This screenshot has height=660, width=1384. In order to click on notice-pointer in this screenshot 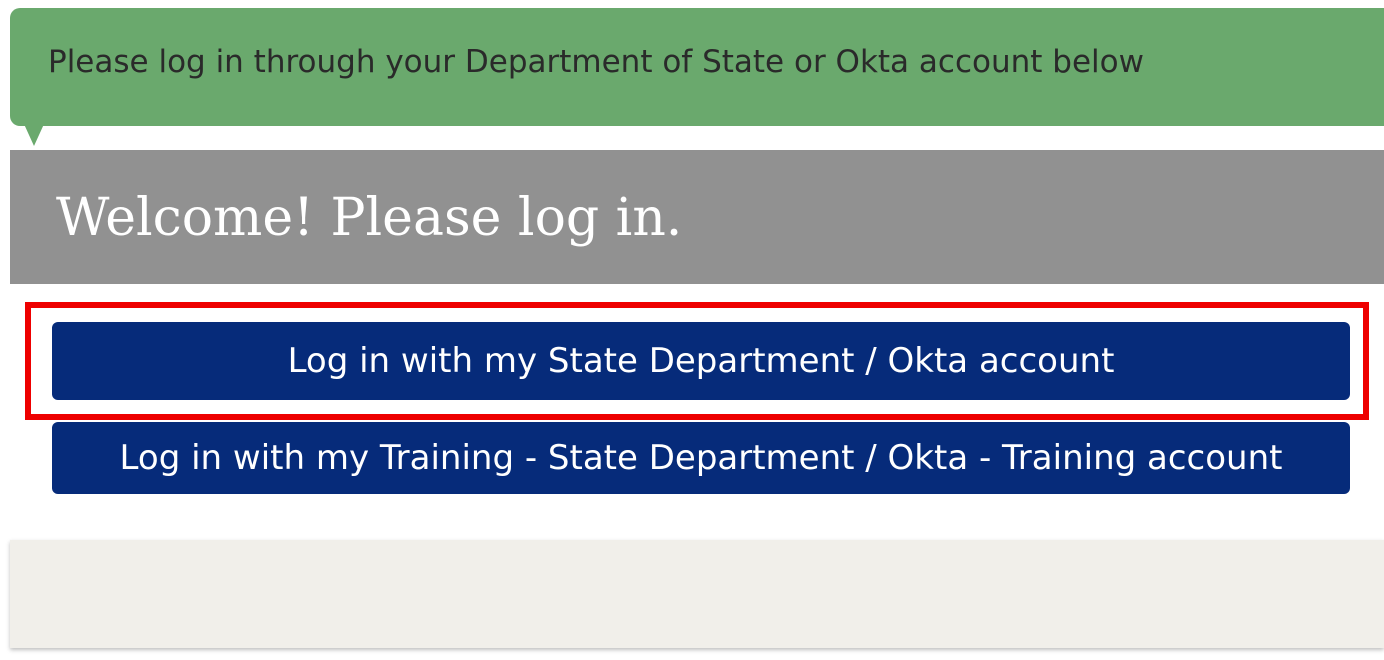, I will do `click(34, 135)`.